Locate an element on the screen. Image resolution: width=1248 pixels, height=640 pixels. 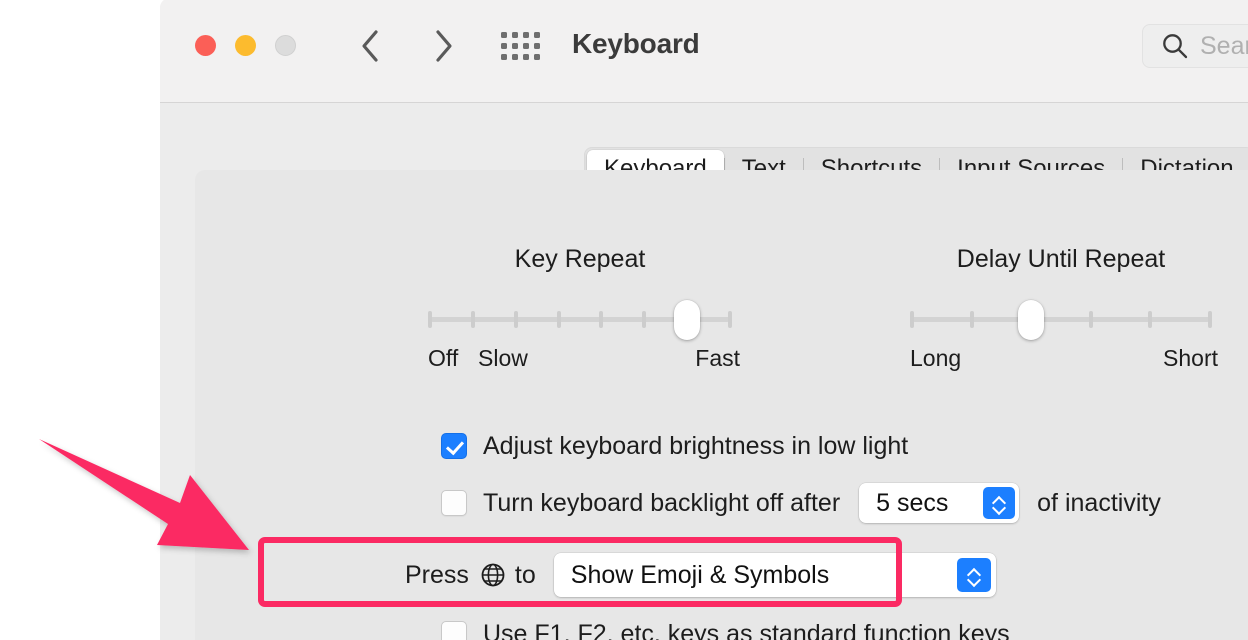
grid-icon is located at coordinates (520, 46).